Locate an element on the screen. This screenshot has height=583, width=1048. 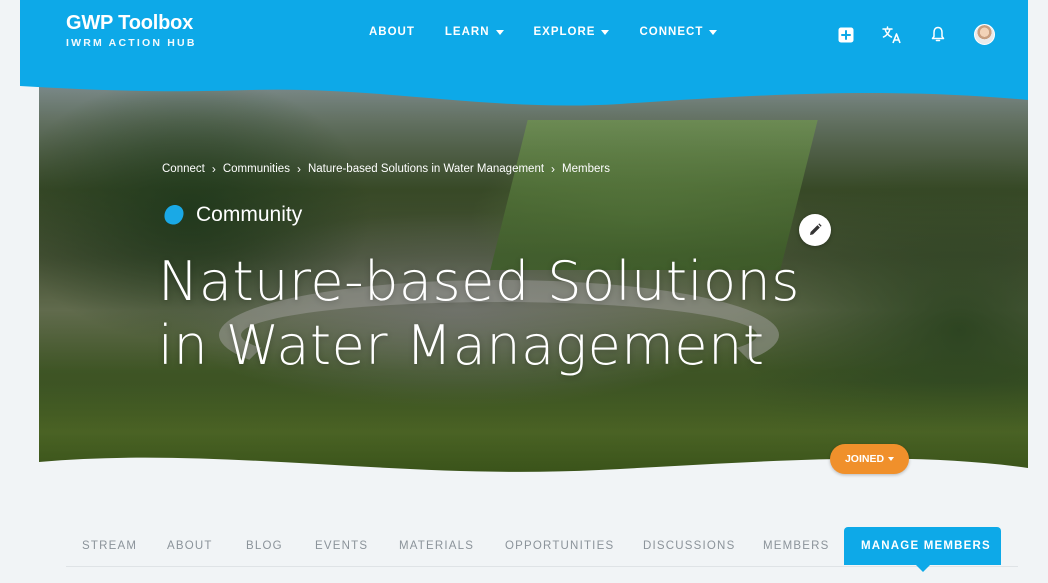
hero-walkway is located at coordinates (499, 335).